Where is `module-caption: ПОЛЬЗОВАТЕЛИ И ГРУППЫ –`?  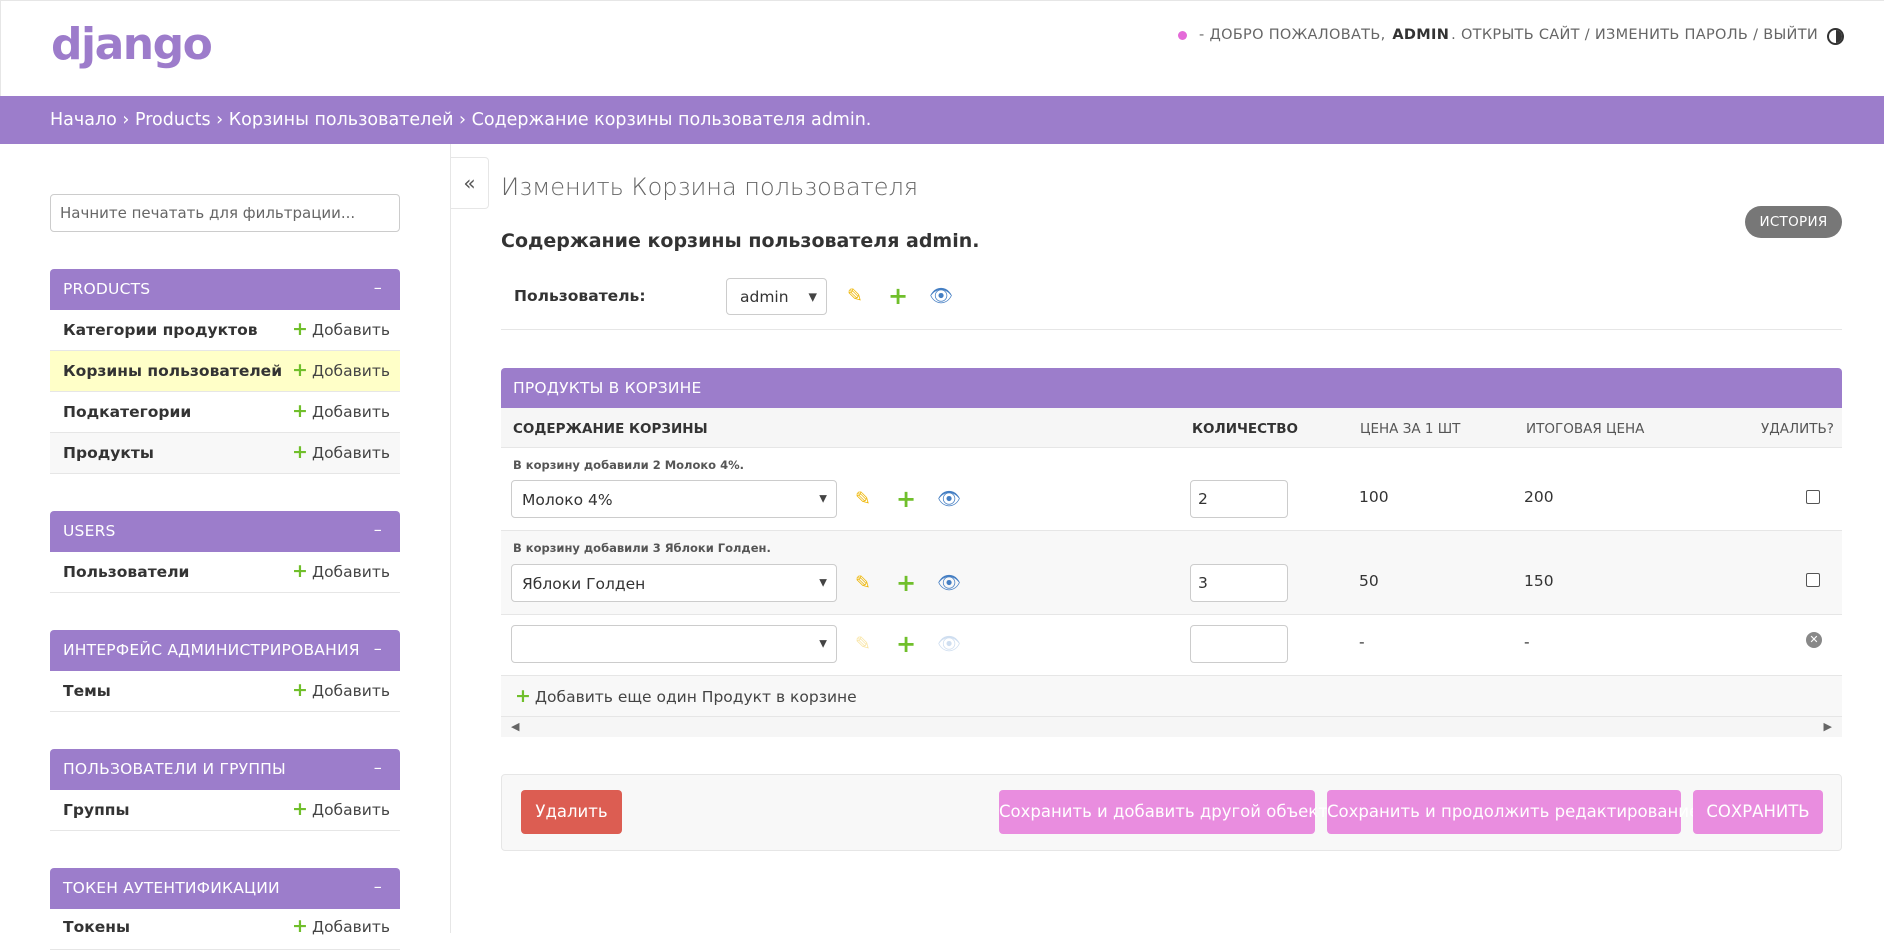 module-caption: ПОЛЬЗОВАТЕЛИ И ГРУППЫ – is located at coordinates (225, 769).